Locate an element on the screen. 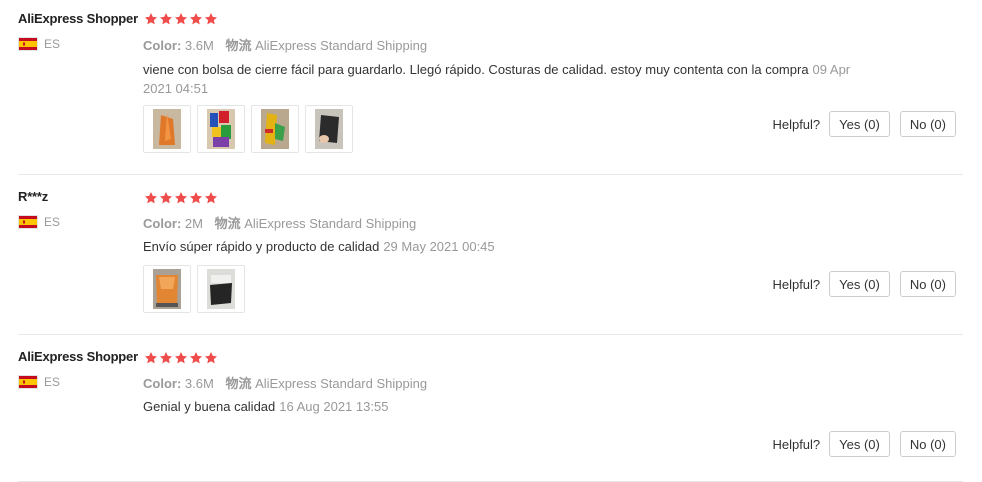  review-text: Genial y buena calidad 16 Aug 2021 13:55 is located at coordinates (265, 406).